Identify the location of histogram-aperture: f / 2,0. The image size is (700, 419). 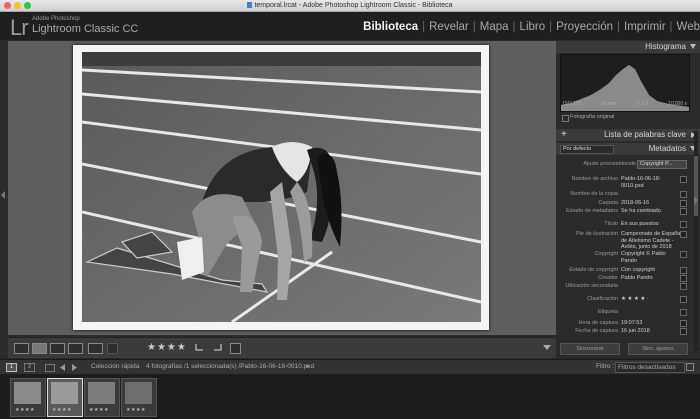
(642, 104).